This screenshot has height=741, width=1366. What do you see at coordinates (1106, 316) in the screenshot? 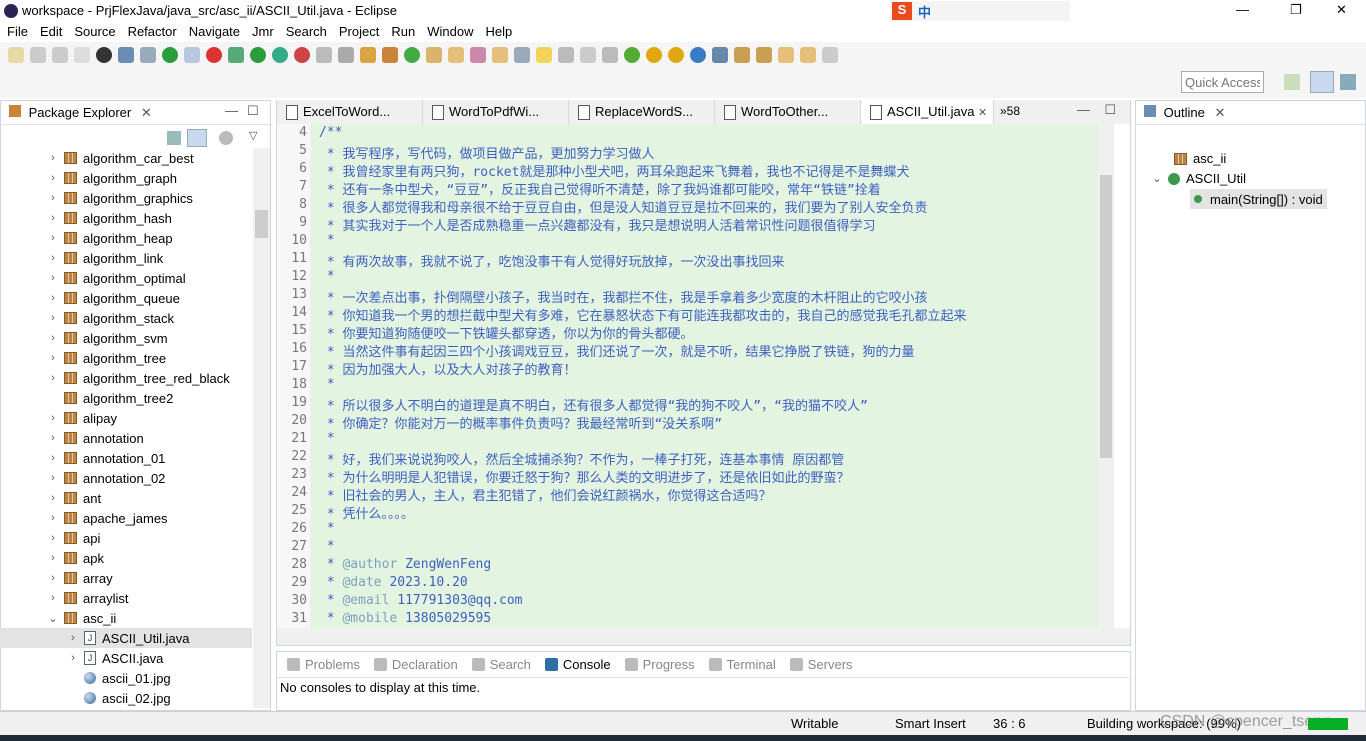
I see `scroll-thumb` at bounding box center [1106, 316].